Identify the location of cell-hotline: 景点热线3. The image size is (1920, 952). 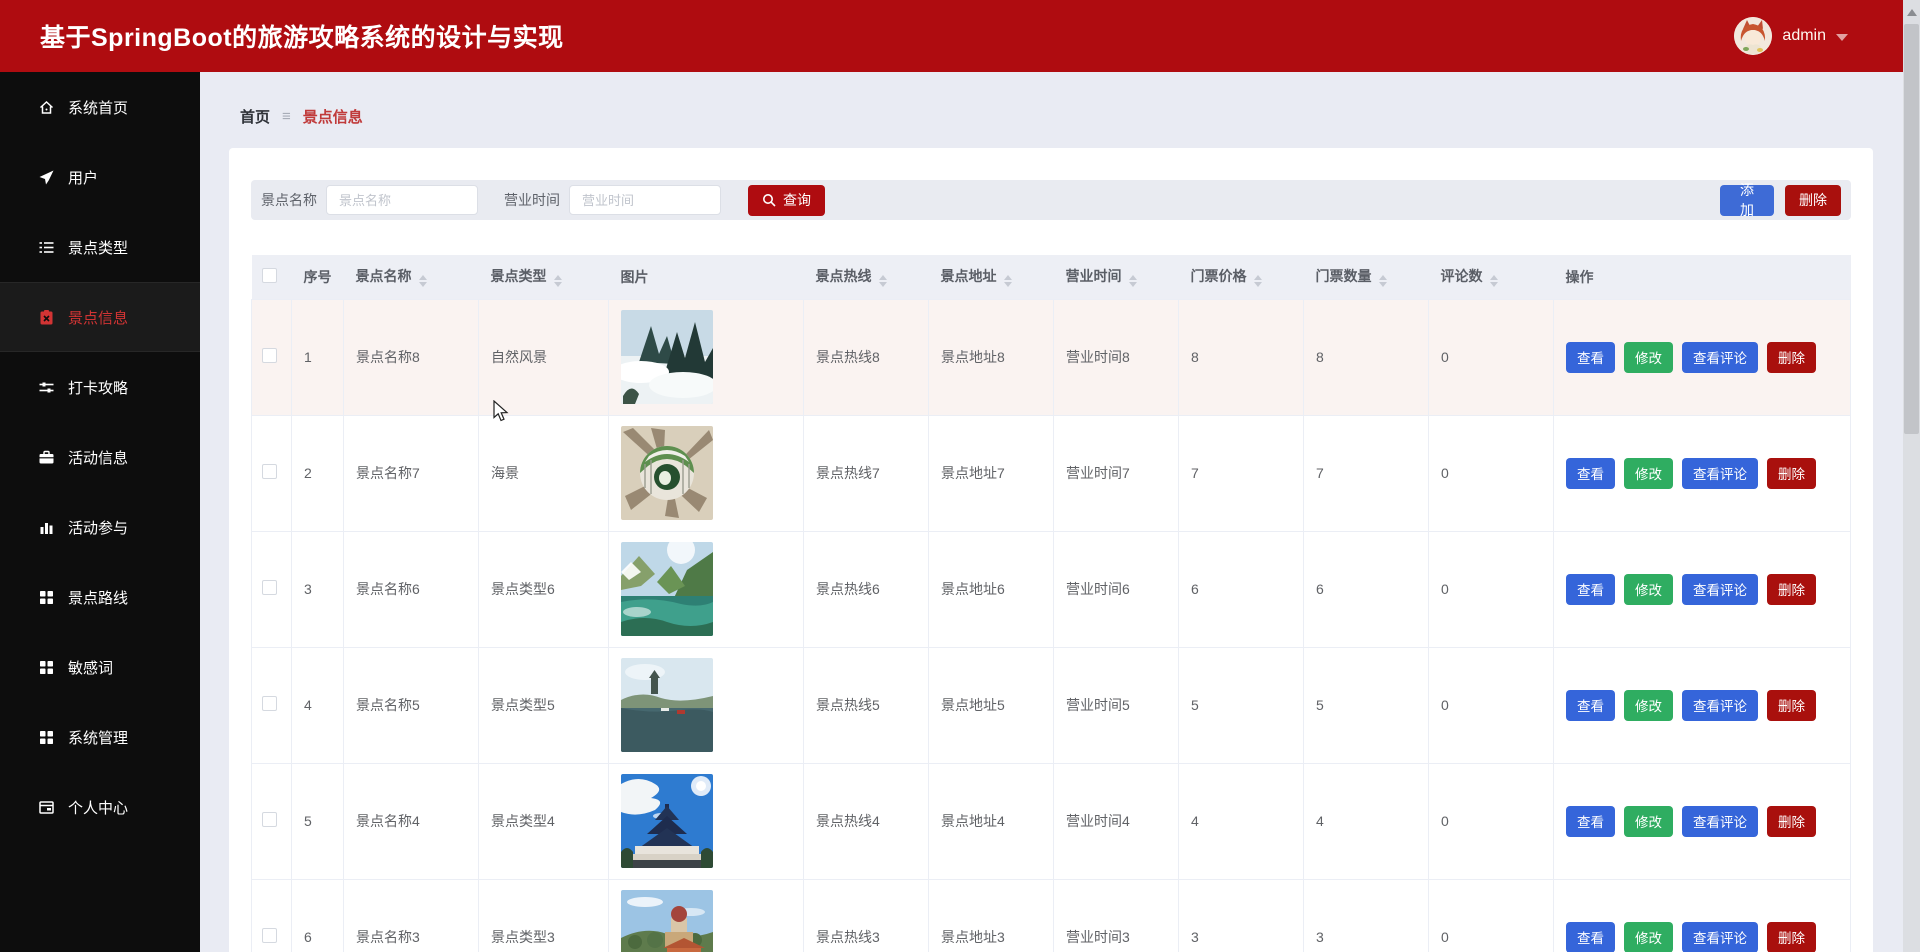
(866, 915).